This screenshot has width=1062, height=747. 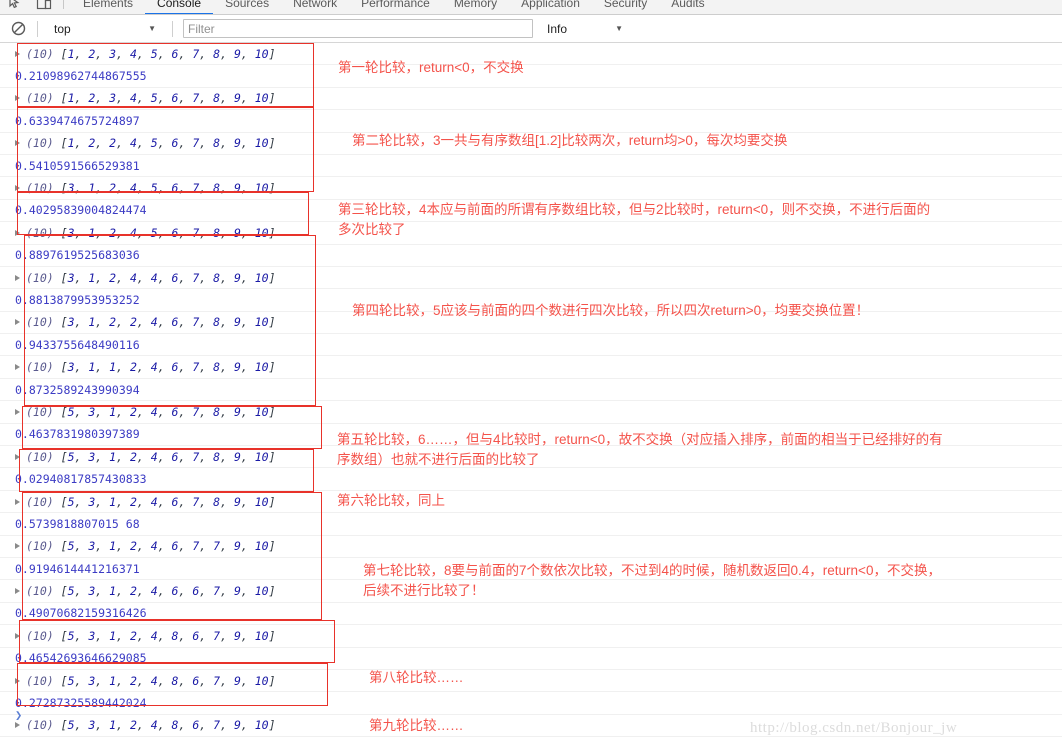 What do you see at coordinates (531, 703) in the screenshot?
I see `console-number-row: 0.27287325589442024` at bounding box center [531, 703].